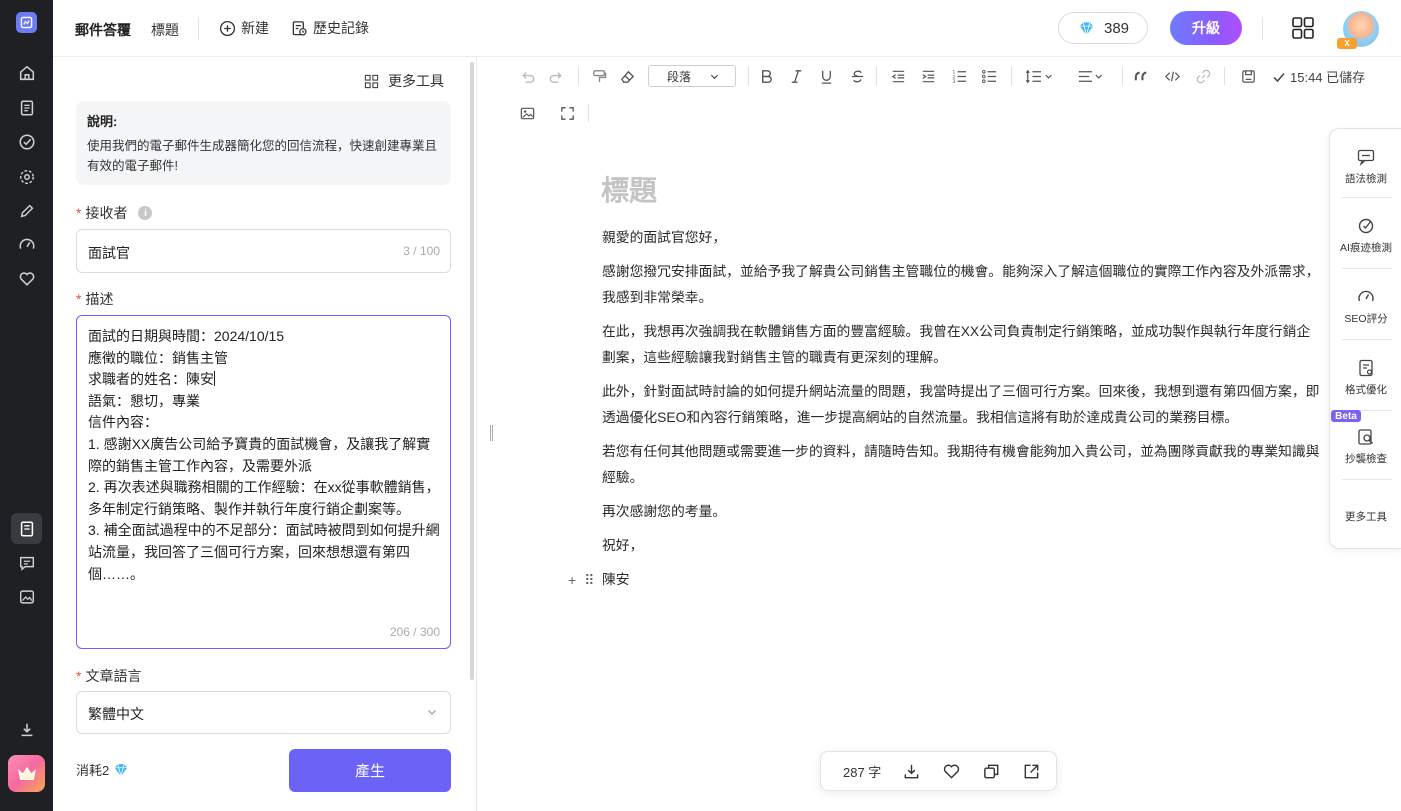  I want to click on format-optimize-label: 格式優化, so click(1366, 390).